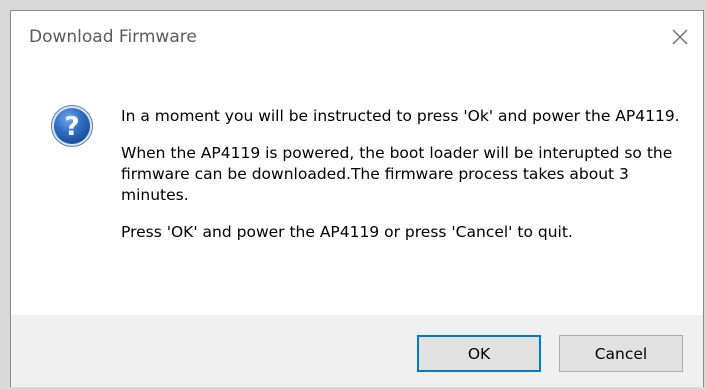  Describe the element at coordinates (357, 38) in the screenshot. I see `title-bar: Download Firmware` at that location.